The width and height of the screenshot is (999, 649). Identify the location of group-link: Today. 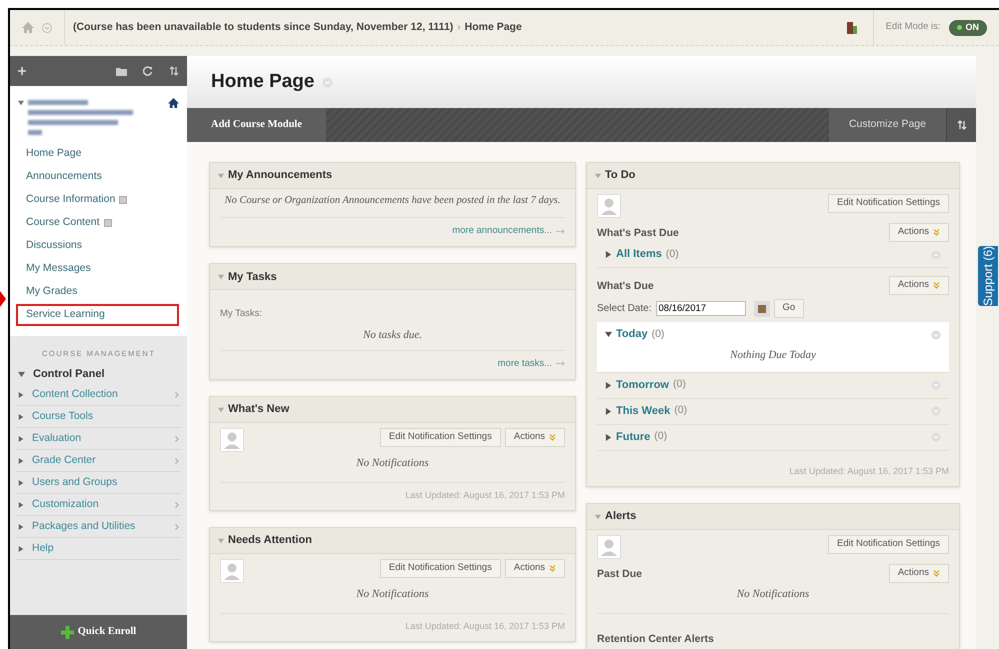
(632, 334).